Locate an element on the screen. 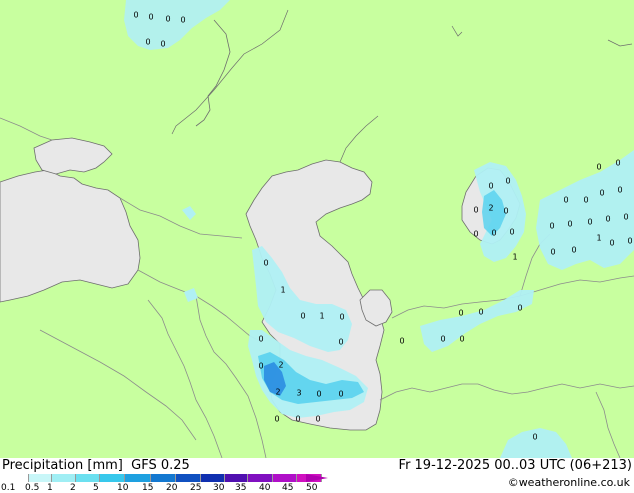 This screenshot has width=634, height=493. legend-tick-label: 45 is located at coordinates (288, 488).